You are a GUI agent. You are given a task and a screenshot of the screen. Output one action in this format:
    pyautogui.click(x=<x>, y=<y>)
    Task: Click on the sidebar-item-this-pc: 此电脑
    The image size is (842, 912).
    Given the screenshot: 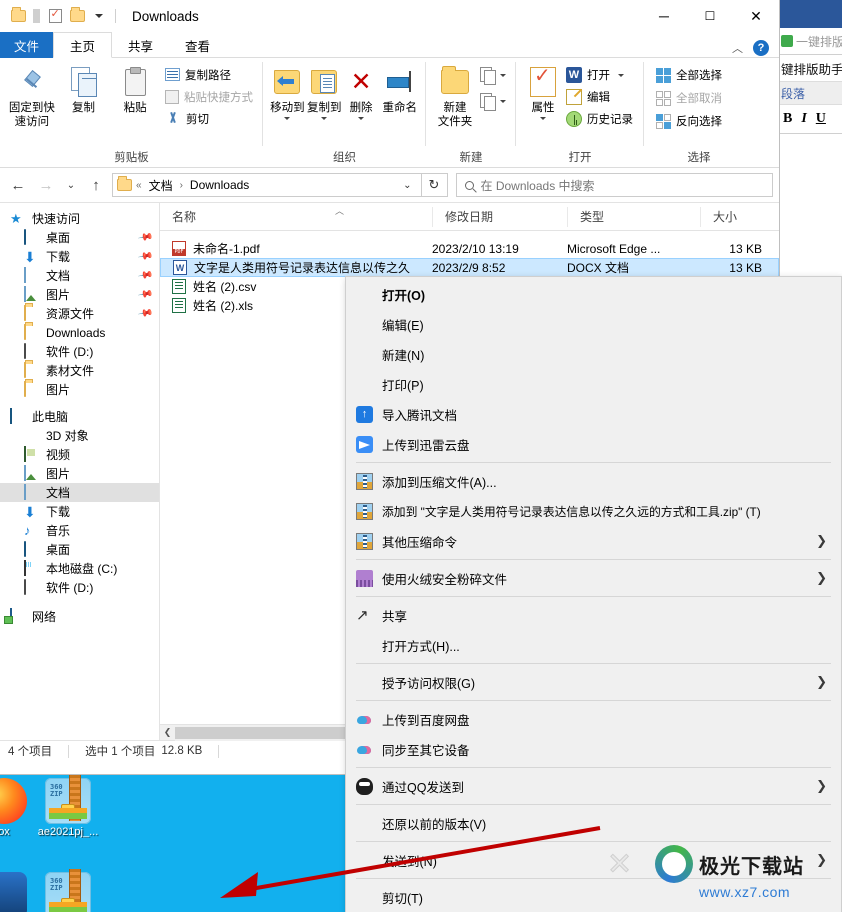 What is the action you would take?
    pyautogui.click(x=79, y=416)
    